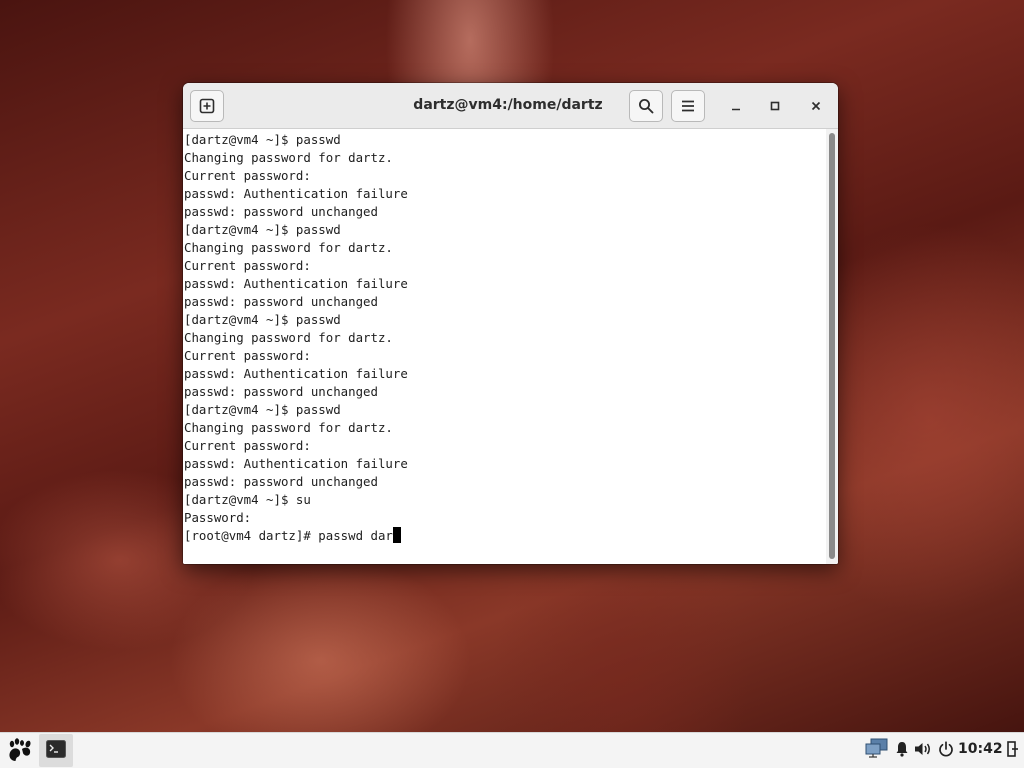 This screenshot has width=1024, height=768. I want to click on close-button, so click(816, 106).